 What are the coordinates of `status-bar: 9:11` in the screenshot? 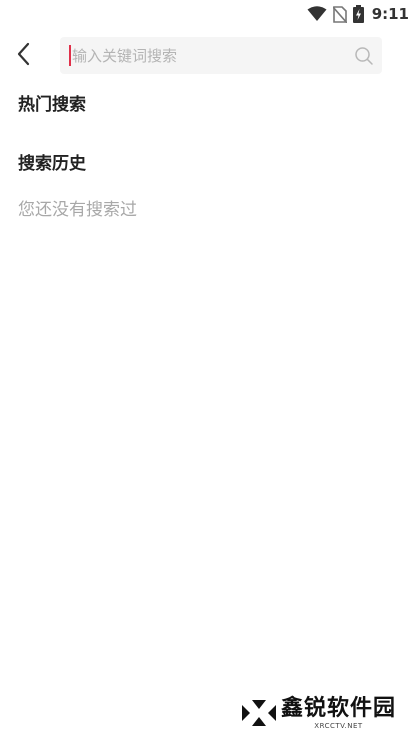 It's located at (208, 14).